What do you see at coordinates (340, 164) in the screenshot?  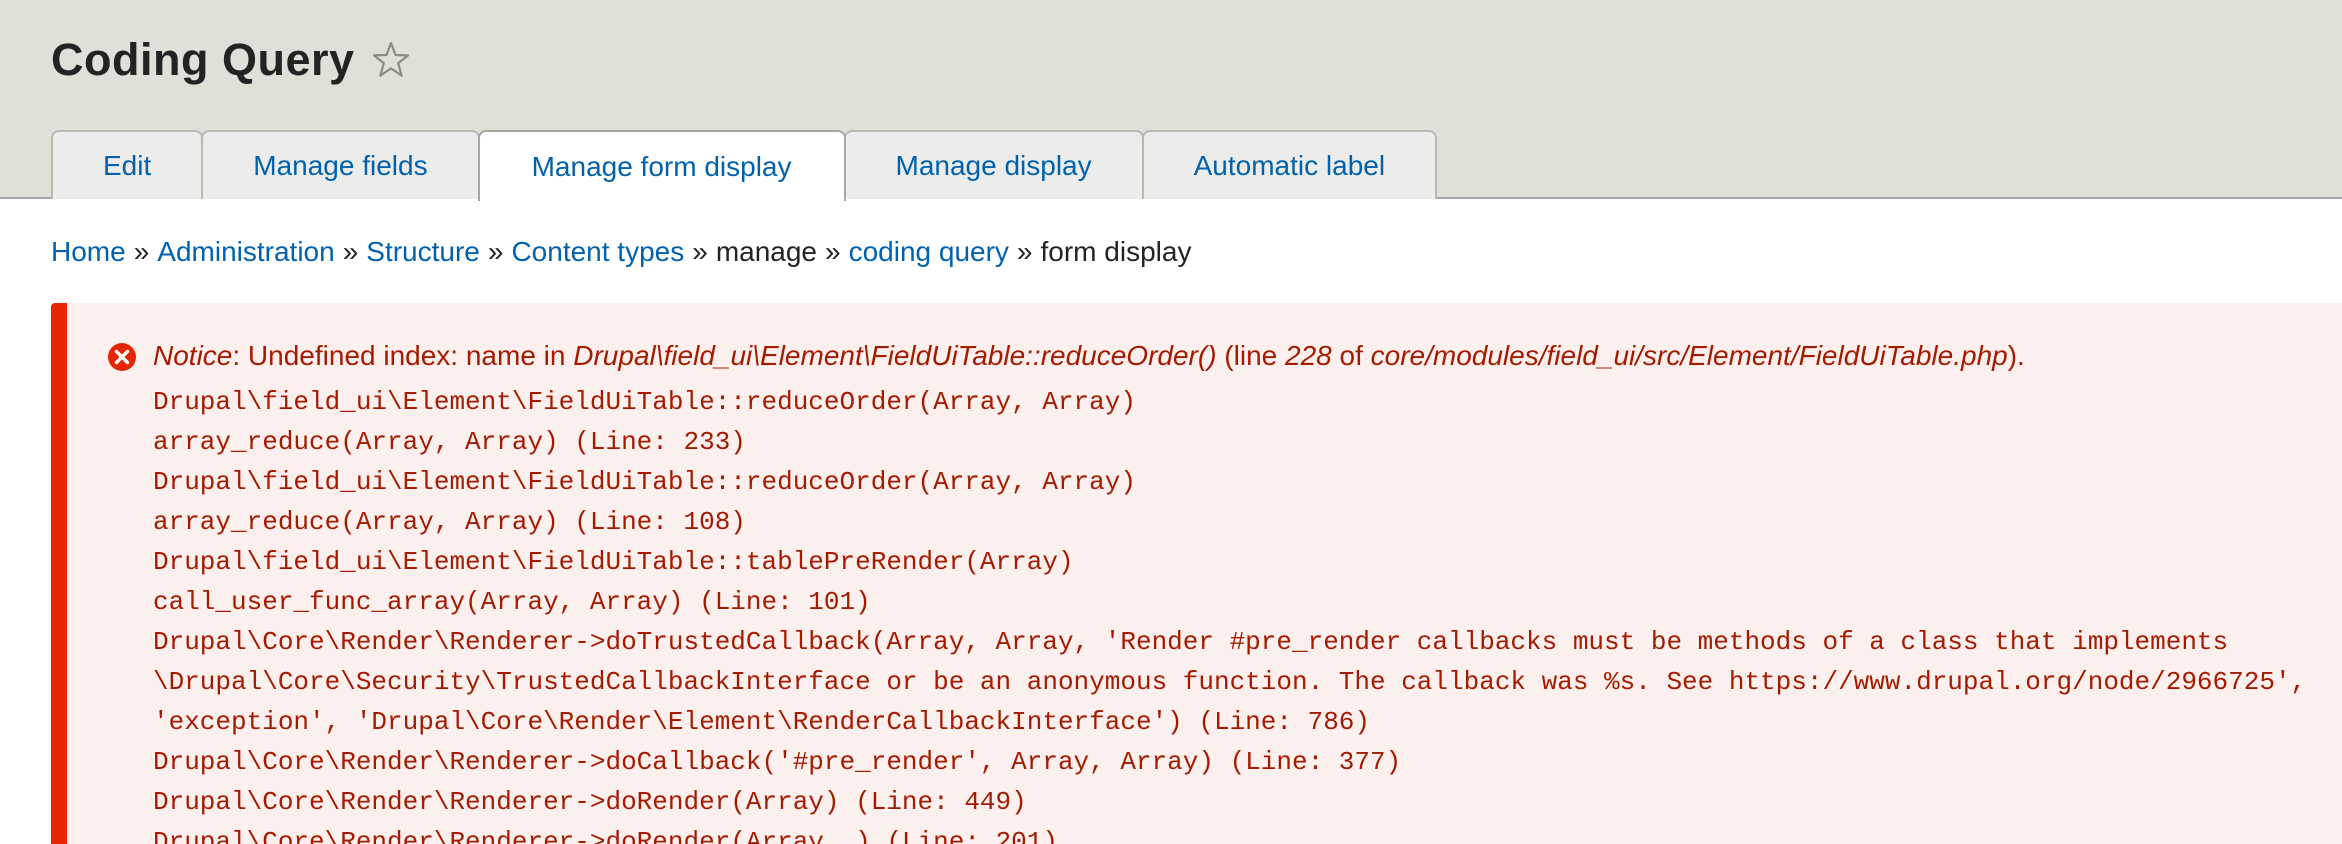 I see `tab-manage-fields: Manage fields` at bounding box center [340, 164].